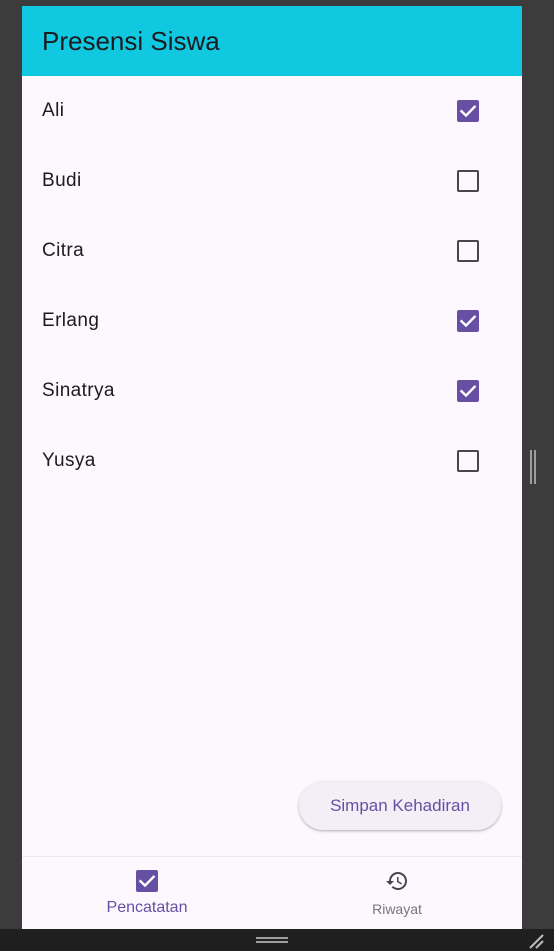  Describe the element at coordinates (272, 391) in the screenshot. I see `student-row: Sinatrya` at that location.